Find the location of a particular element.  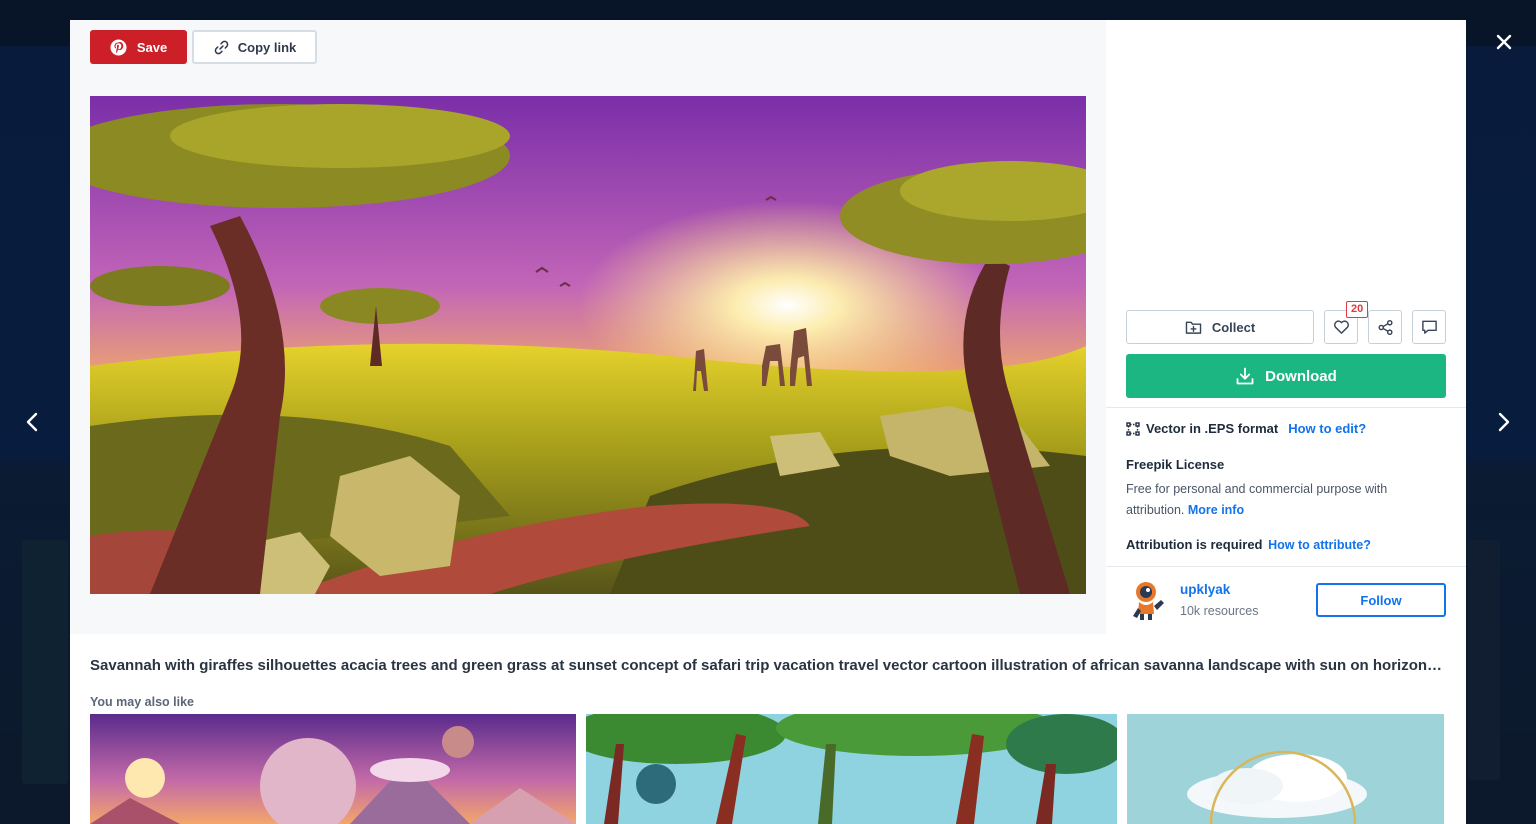

download-label: Download is located at coordinates (1301, 376).